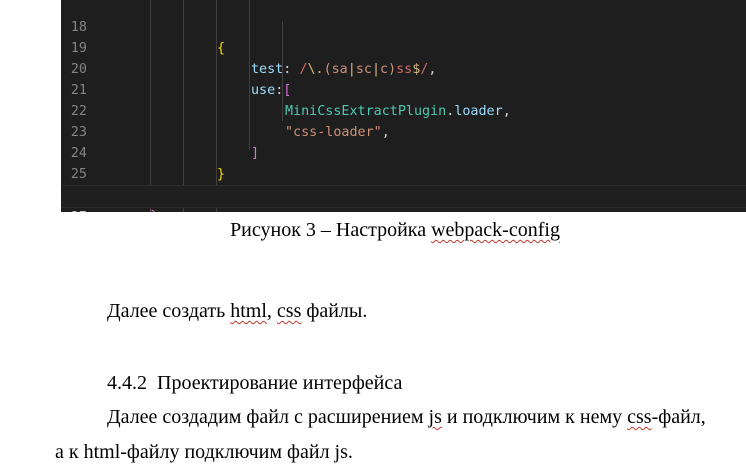  I want to click on line-number: 27, so click(74, 209).